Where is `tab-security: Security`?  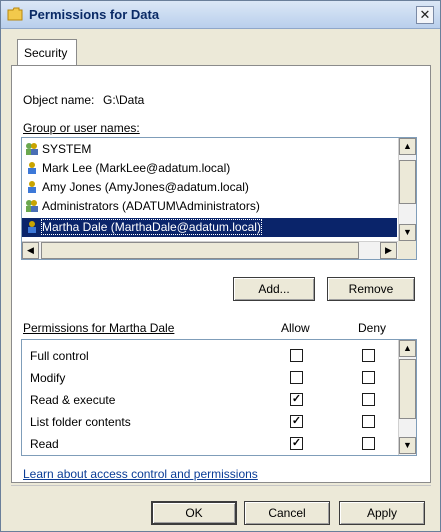 tab-security: Security is located at coordinates (47, 52).